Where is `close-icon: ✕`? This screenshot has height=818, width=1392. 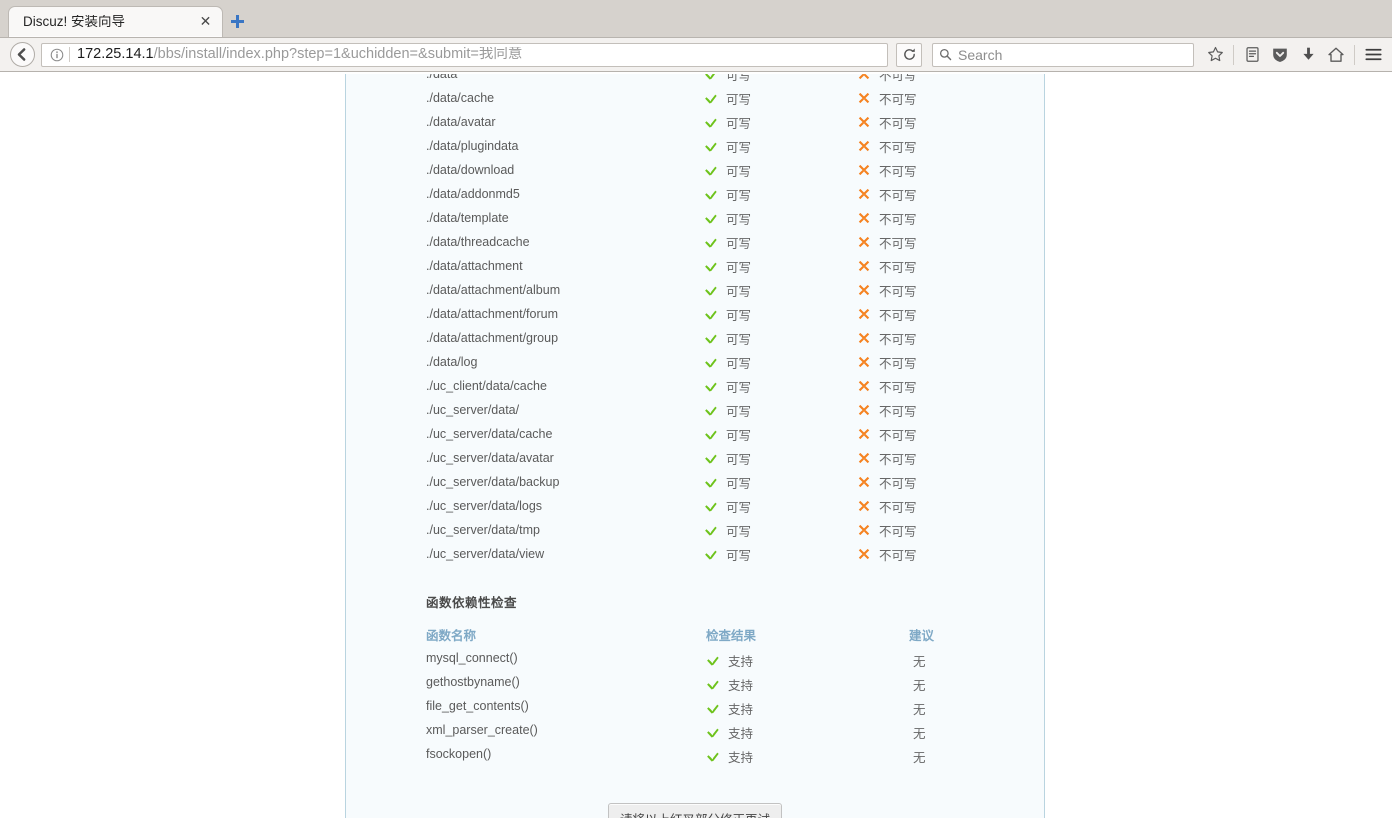
close-icon: ✕ is located at coordinates (205, 22).